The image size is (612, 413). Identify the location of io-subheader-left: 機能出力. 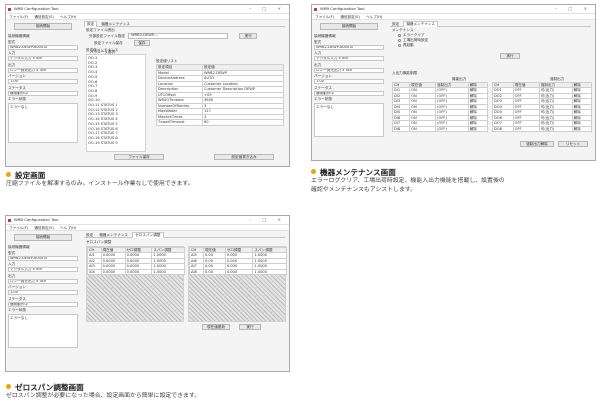
(459, 79).